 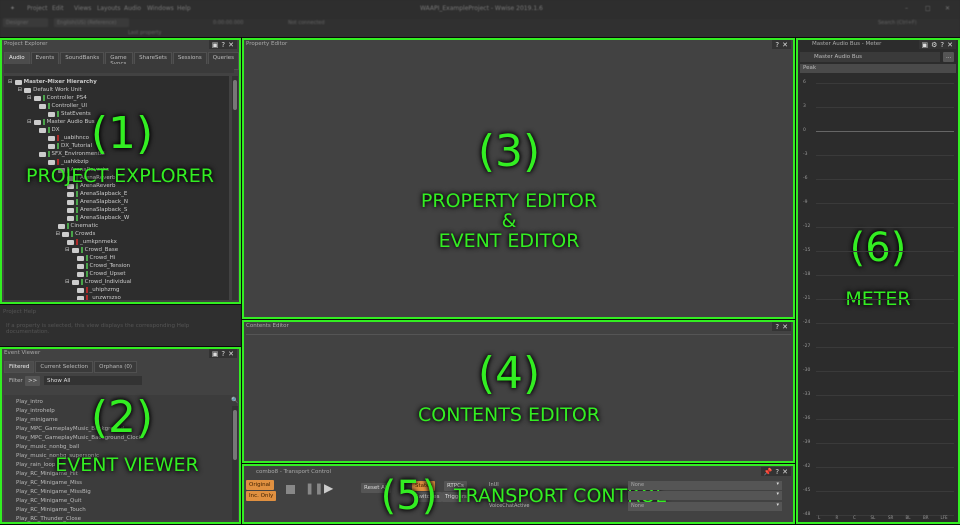 I want to click on menu-audio: Audio, so click(x=132, y=8).